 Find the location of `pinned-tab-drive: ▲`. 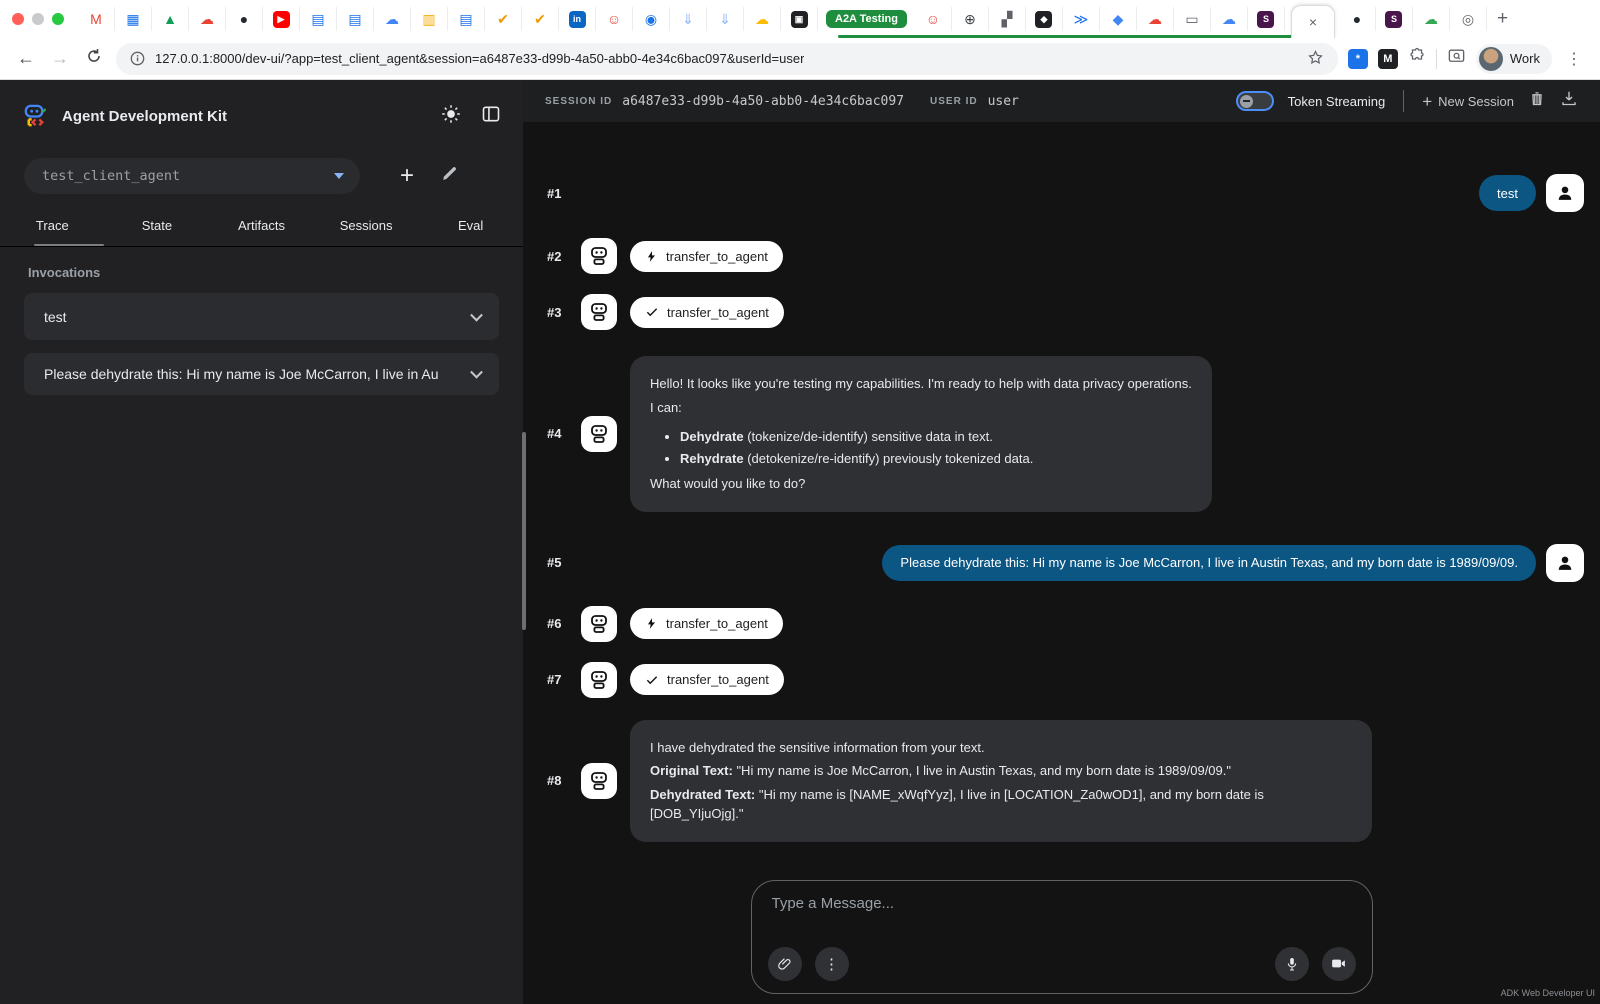

pinned-tab-drive: ▲ is located at coordinates (170, 19).